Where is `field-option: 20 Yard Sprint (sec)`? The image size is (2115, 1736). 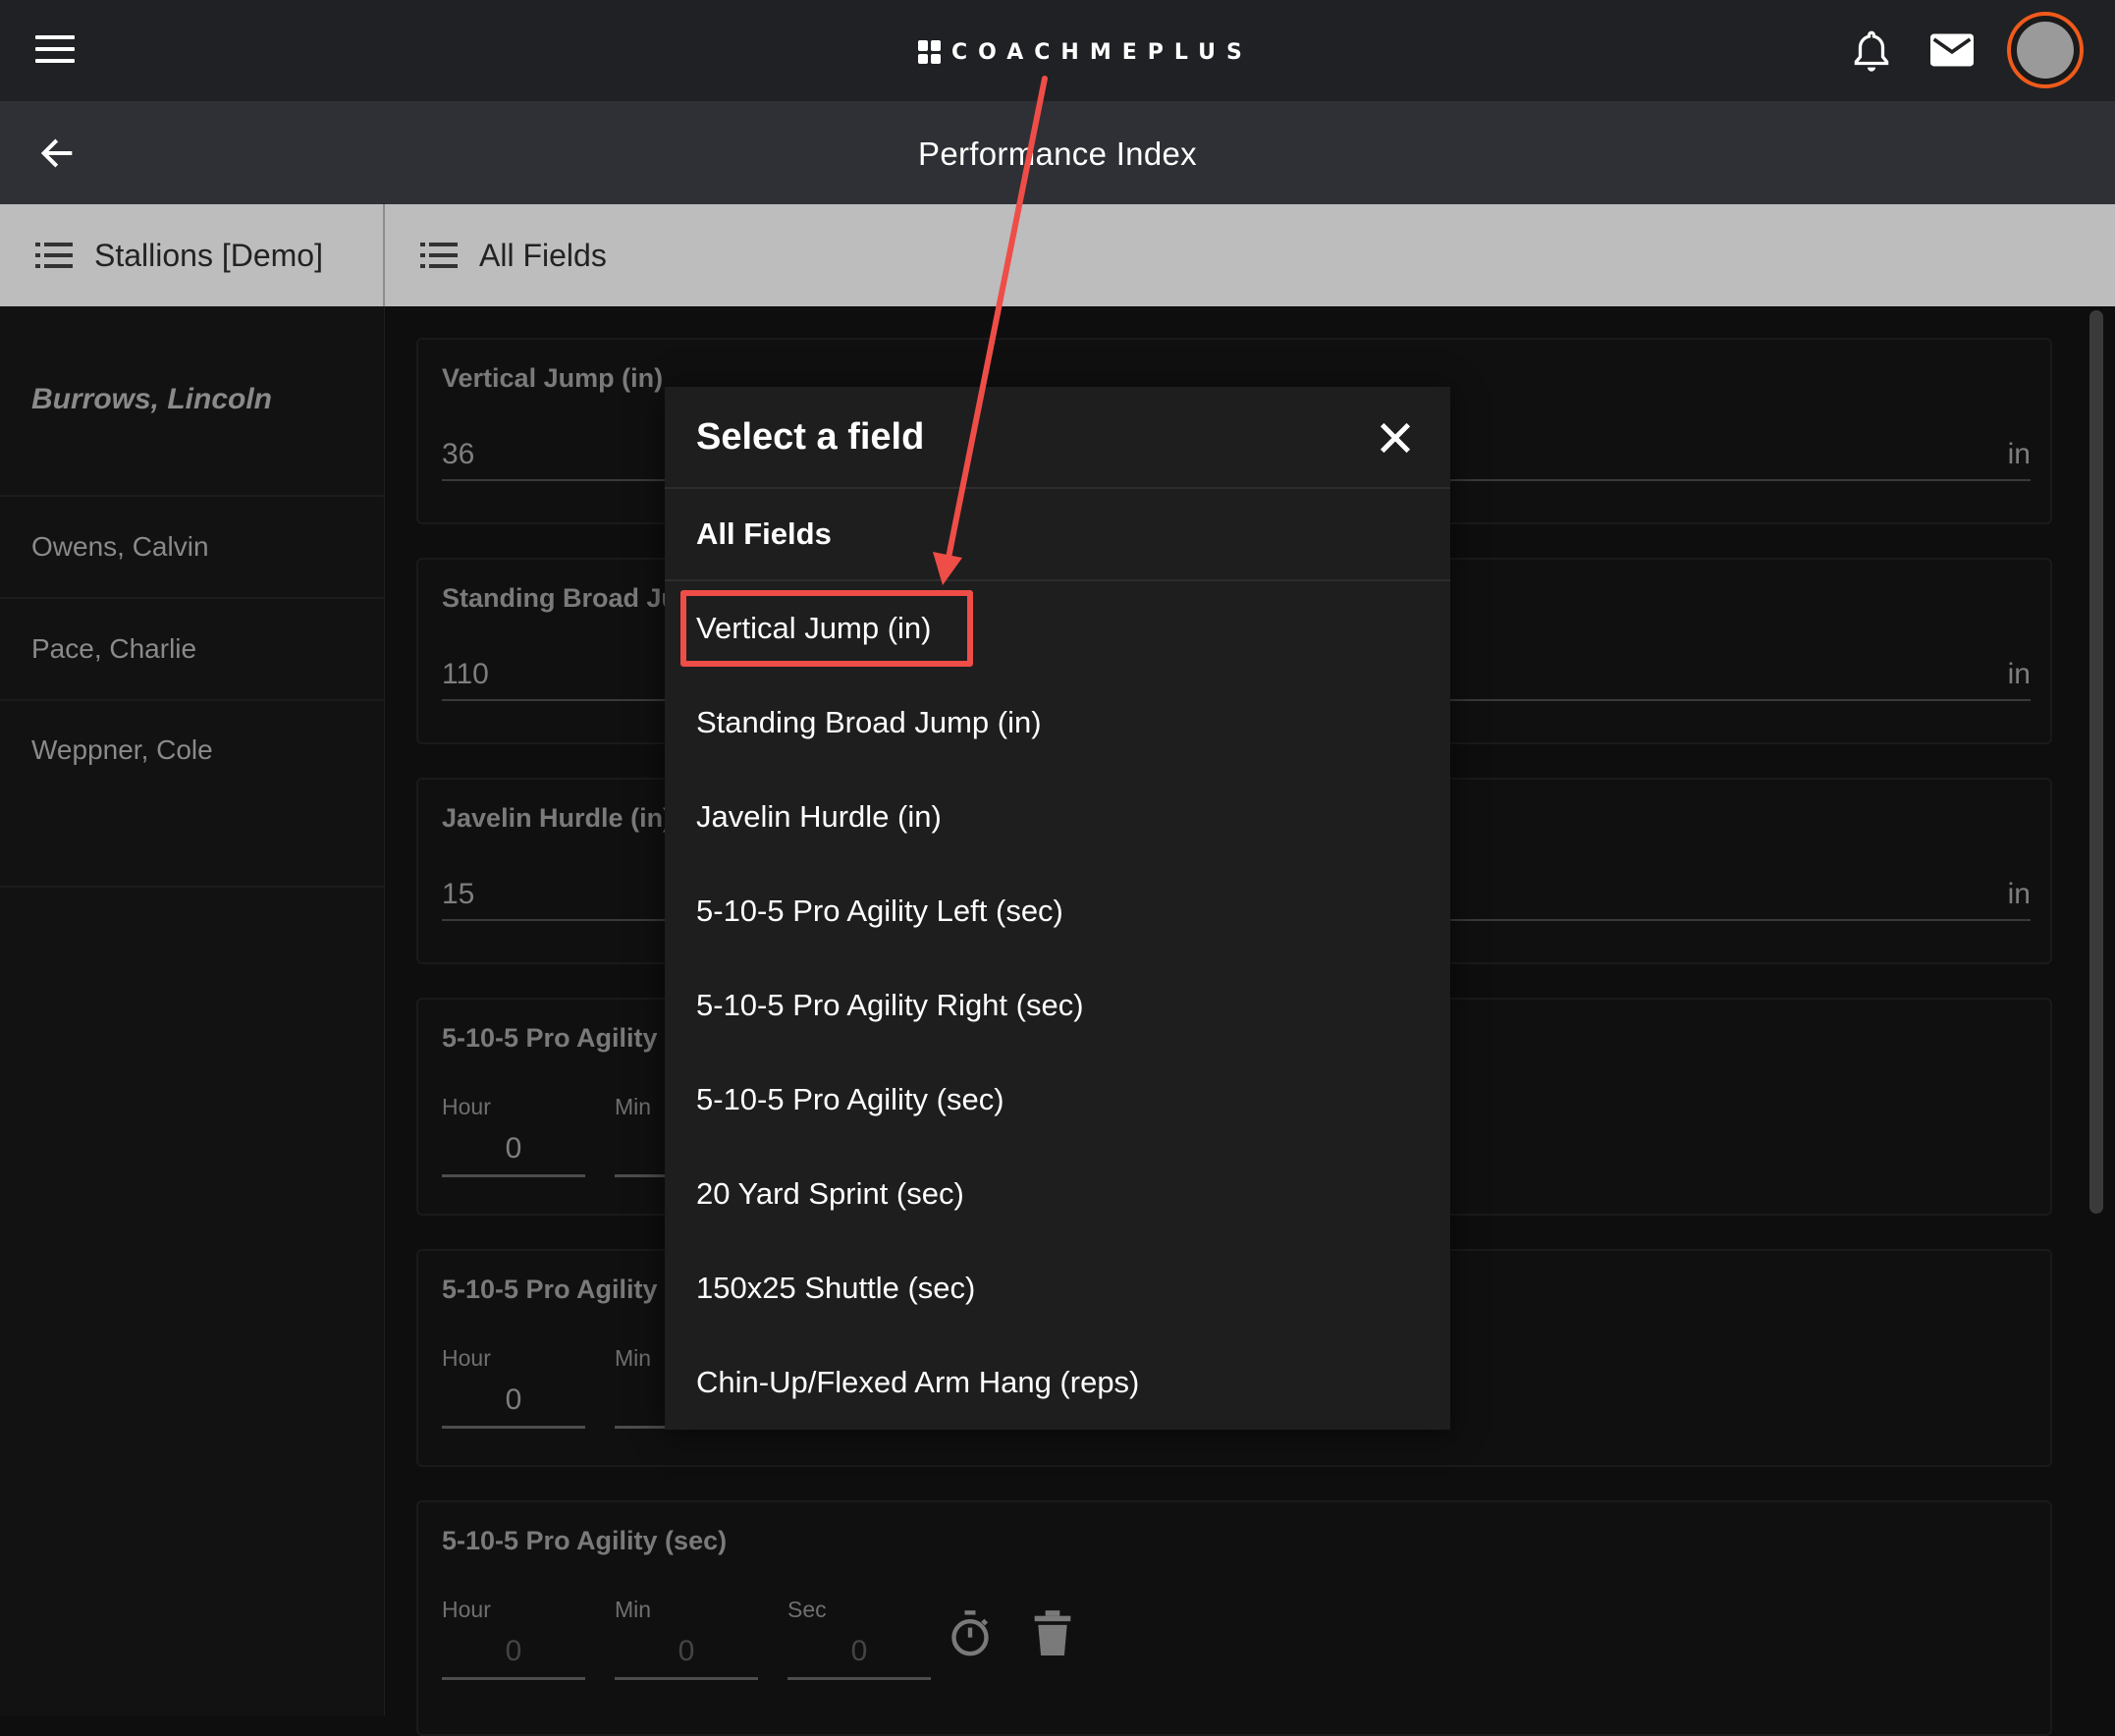
field-option: 20 Yard Sprint (sec) is located at coordinates (1057, 1194).